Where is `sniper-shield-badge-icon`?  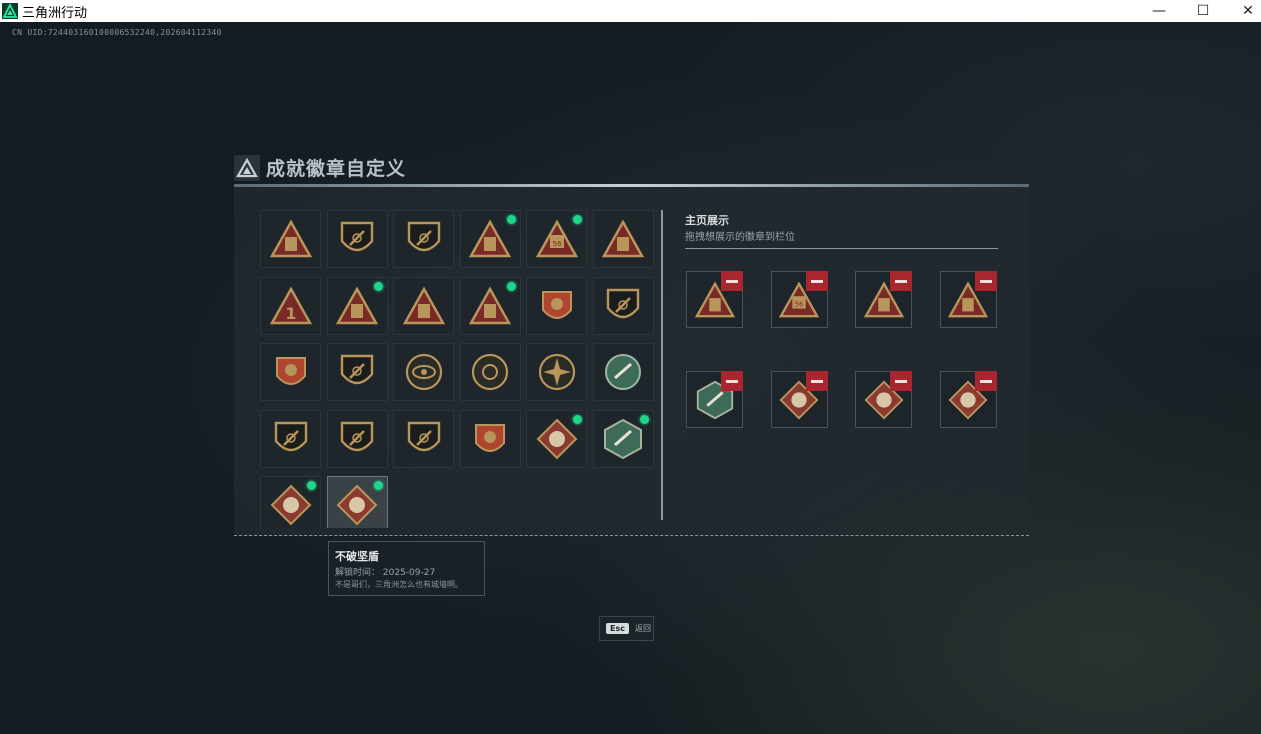
sniper-shield-badge-icon is located at coordinates (357, 436).